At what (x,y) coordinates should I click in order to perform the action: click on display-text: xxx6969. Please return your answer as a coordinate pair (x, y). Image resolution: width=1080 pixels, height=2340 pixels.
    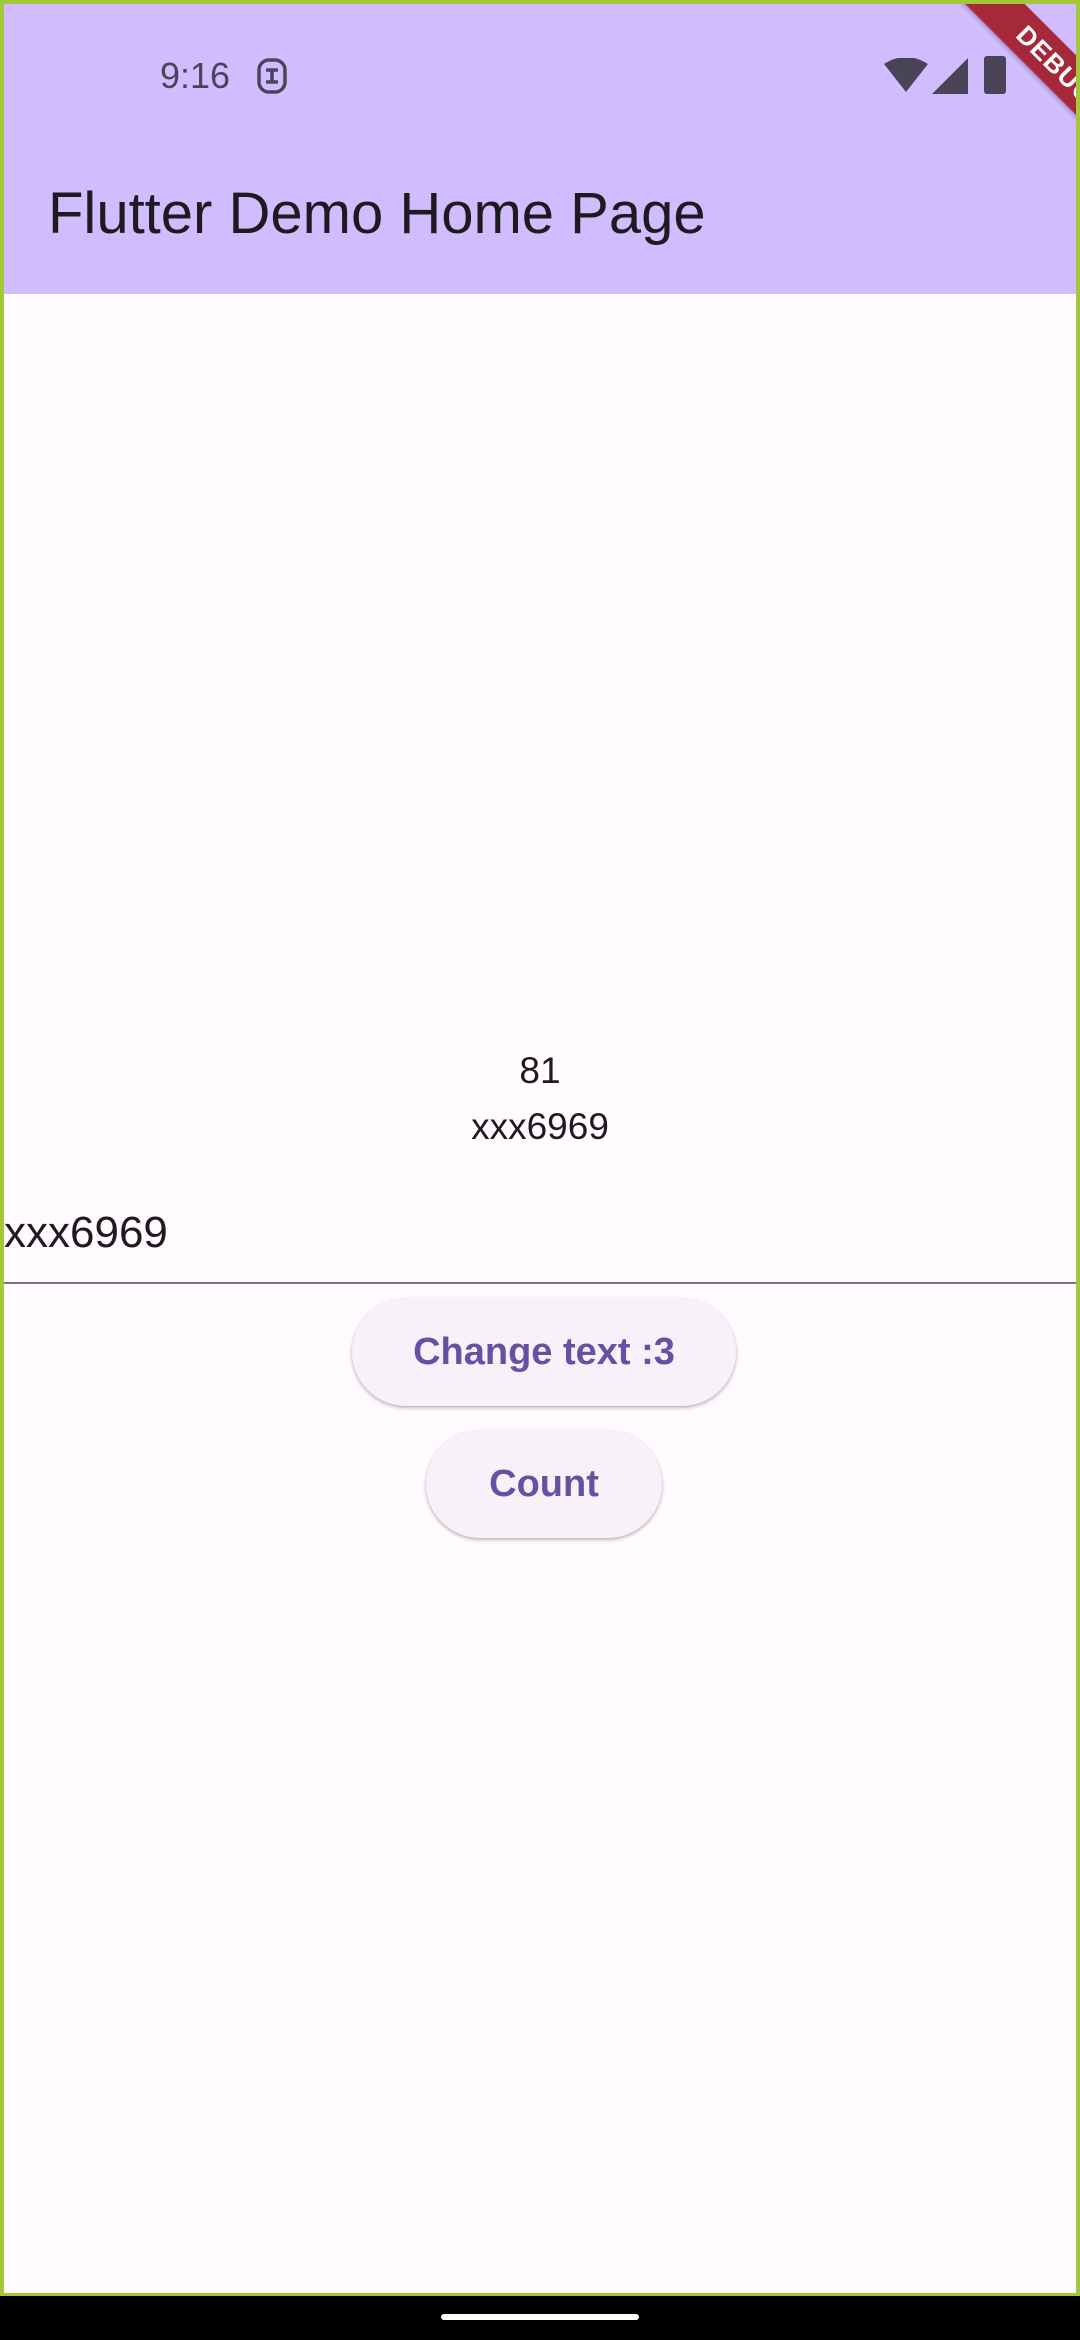
    Looking at the image, I should click on (540, 1126).